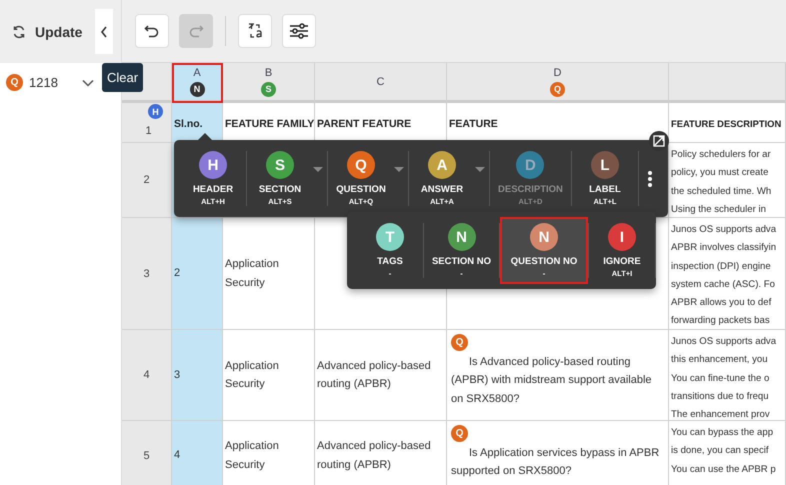 The height and width of the screenshot is (485, 786). Describe the element at coordinates (155, 111) in the screenshot. I see `row-tag-badge: H` at that location.